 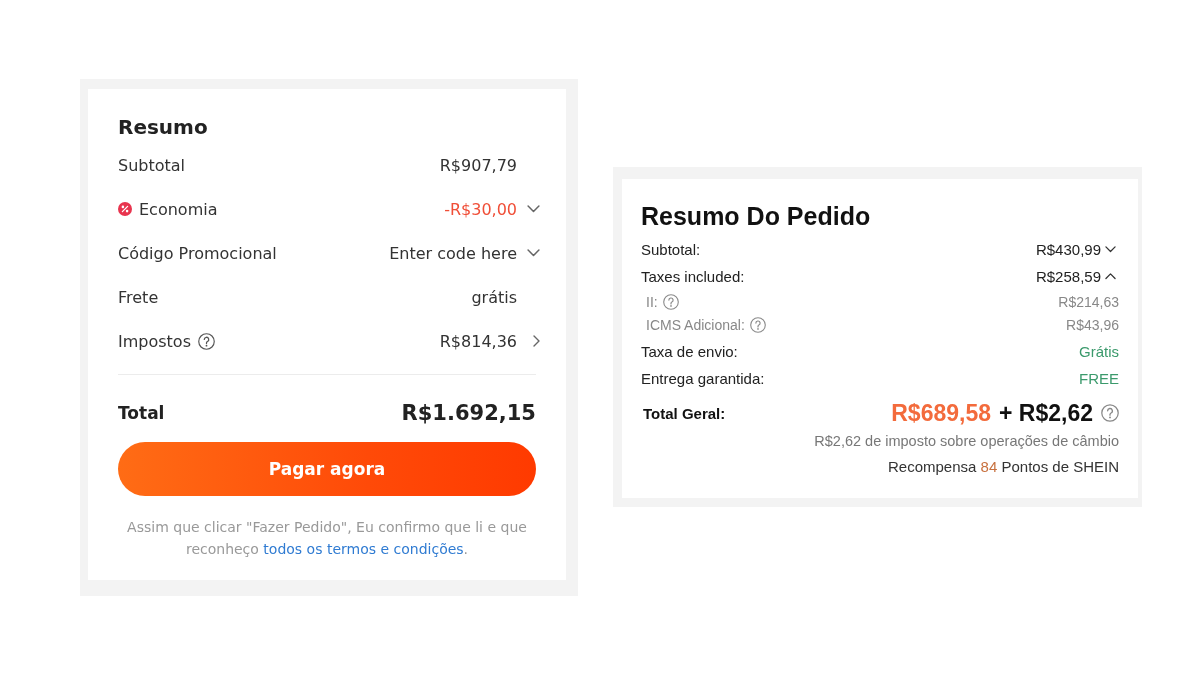 I want to click on tax-value: R$43,96, so click(x=1092, y=324).